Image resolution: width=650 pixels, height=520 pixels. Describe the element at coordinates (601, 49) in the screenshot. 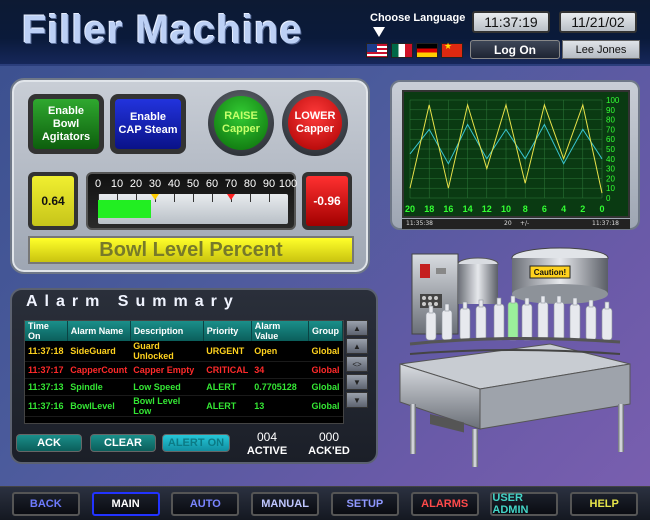

I see `current-user: Lee Jones` at that location.